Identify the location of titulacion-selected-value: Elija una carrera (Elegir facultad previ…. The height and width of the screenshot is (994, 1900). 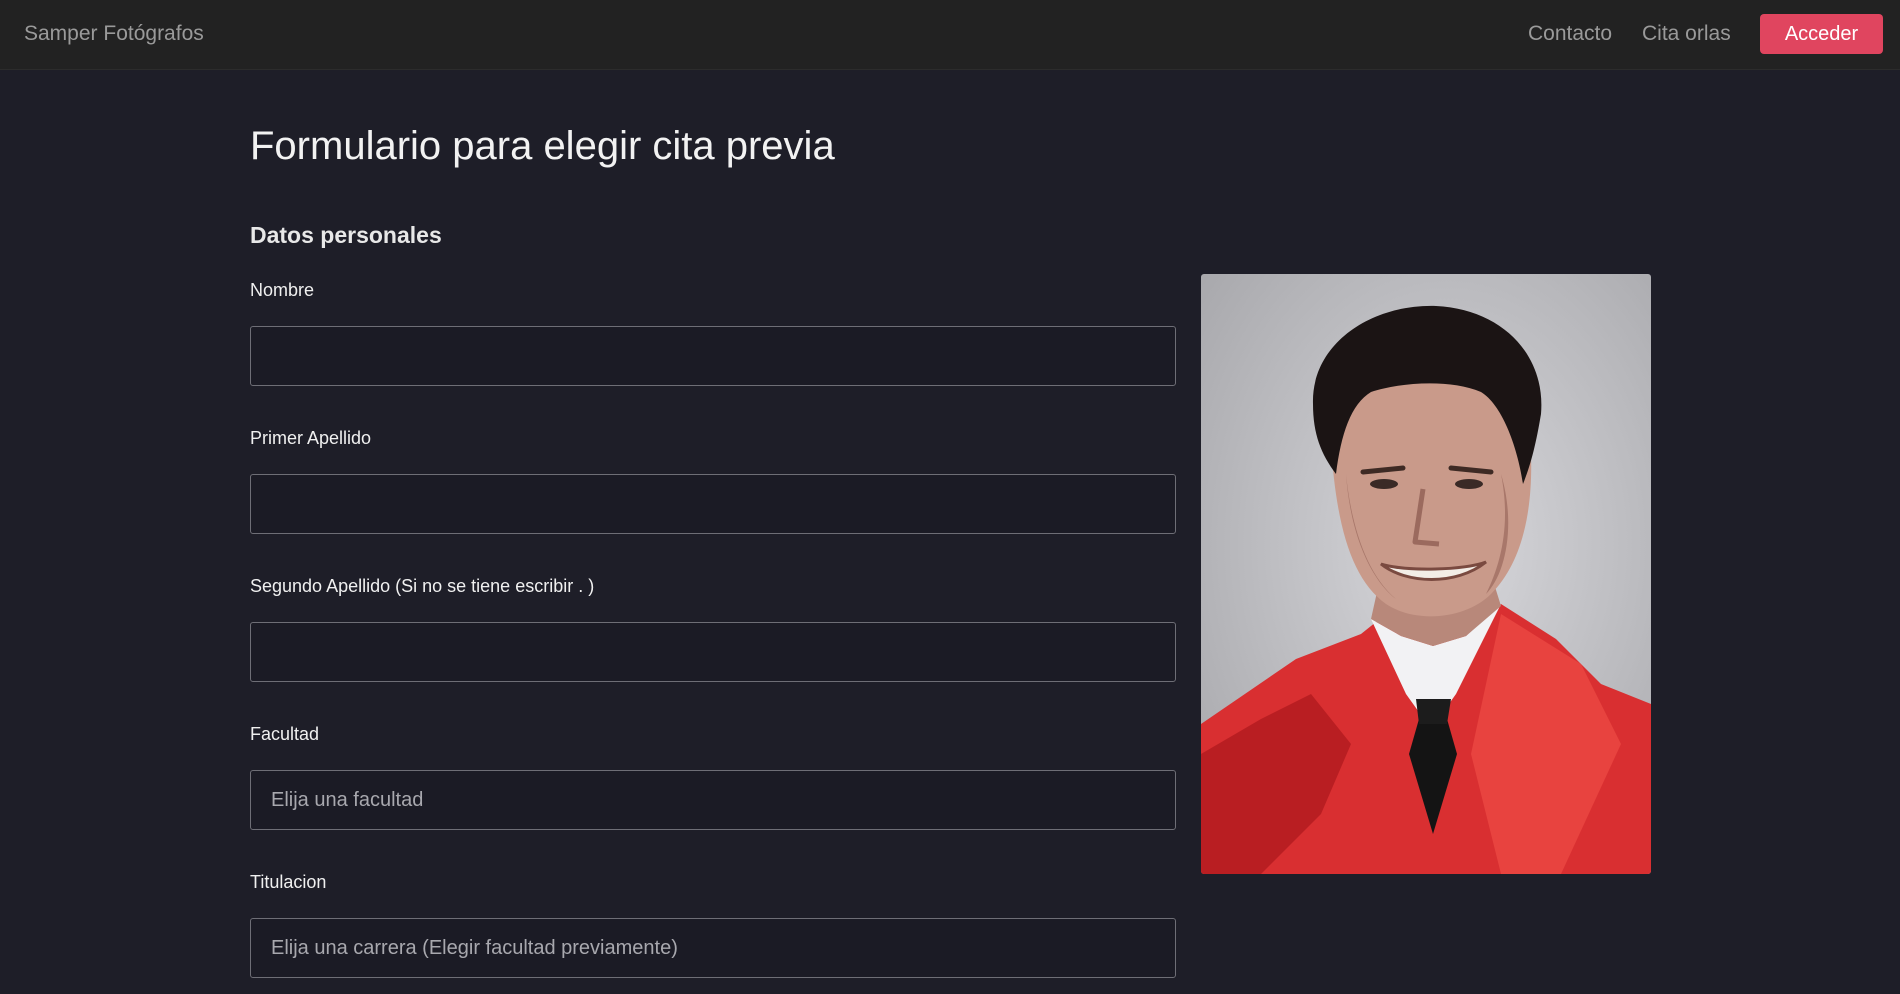
(474, 947).